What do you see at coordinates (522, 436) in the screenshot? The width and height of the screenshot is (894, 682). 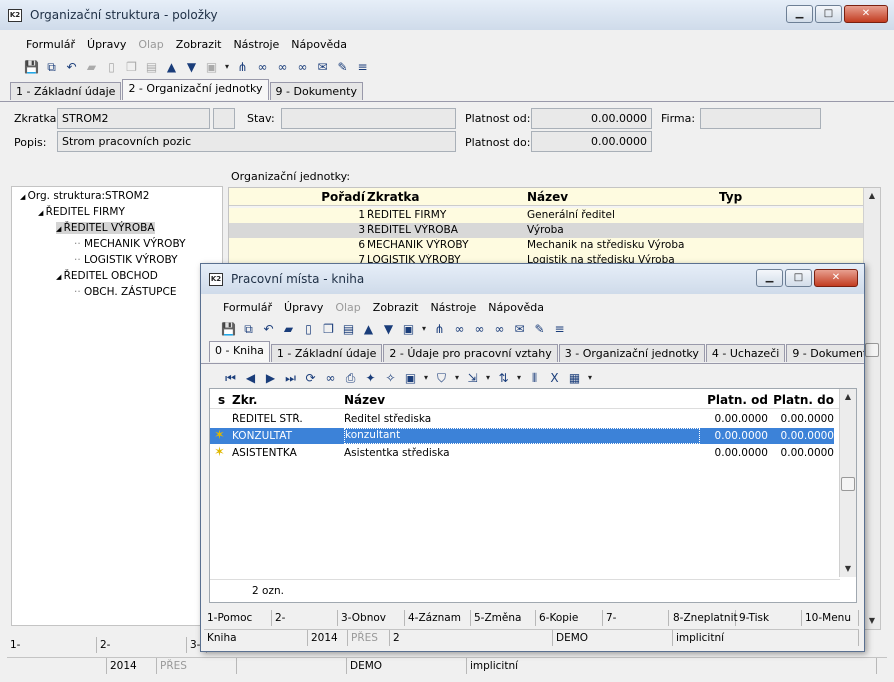 I see `table-row: ✶ KONZULTAT konzultant 0.00.0000 0.00.0000` at bounding box center [522, 436].